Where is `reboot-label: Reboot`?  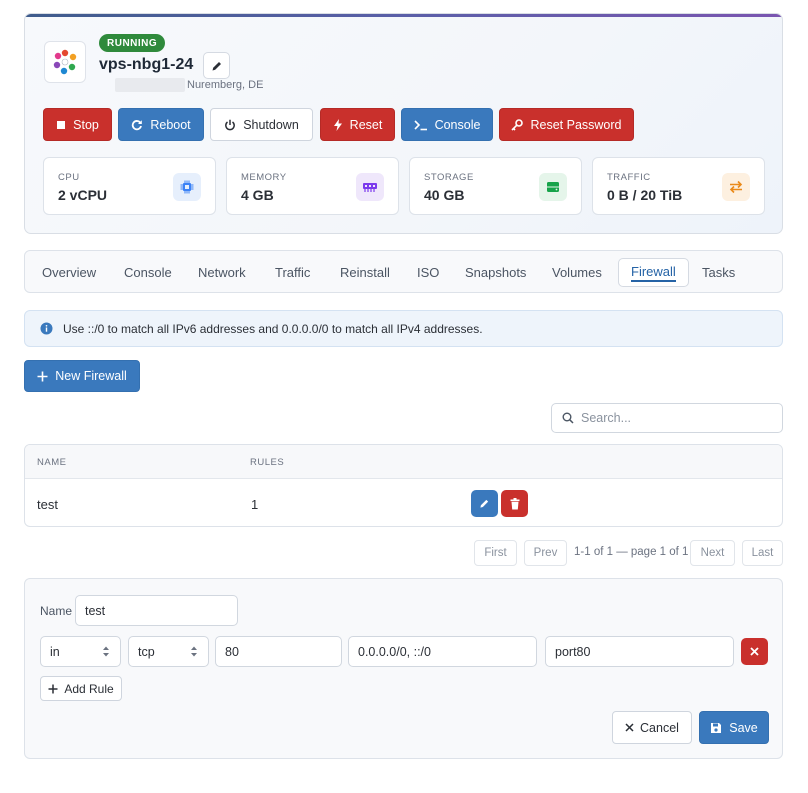 reboot-label: Reboot is located at coordinates (170, 124).